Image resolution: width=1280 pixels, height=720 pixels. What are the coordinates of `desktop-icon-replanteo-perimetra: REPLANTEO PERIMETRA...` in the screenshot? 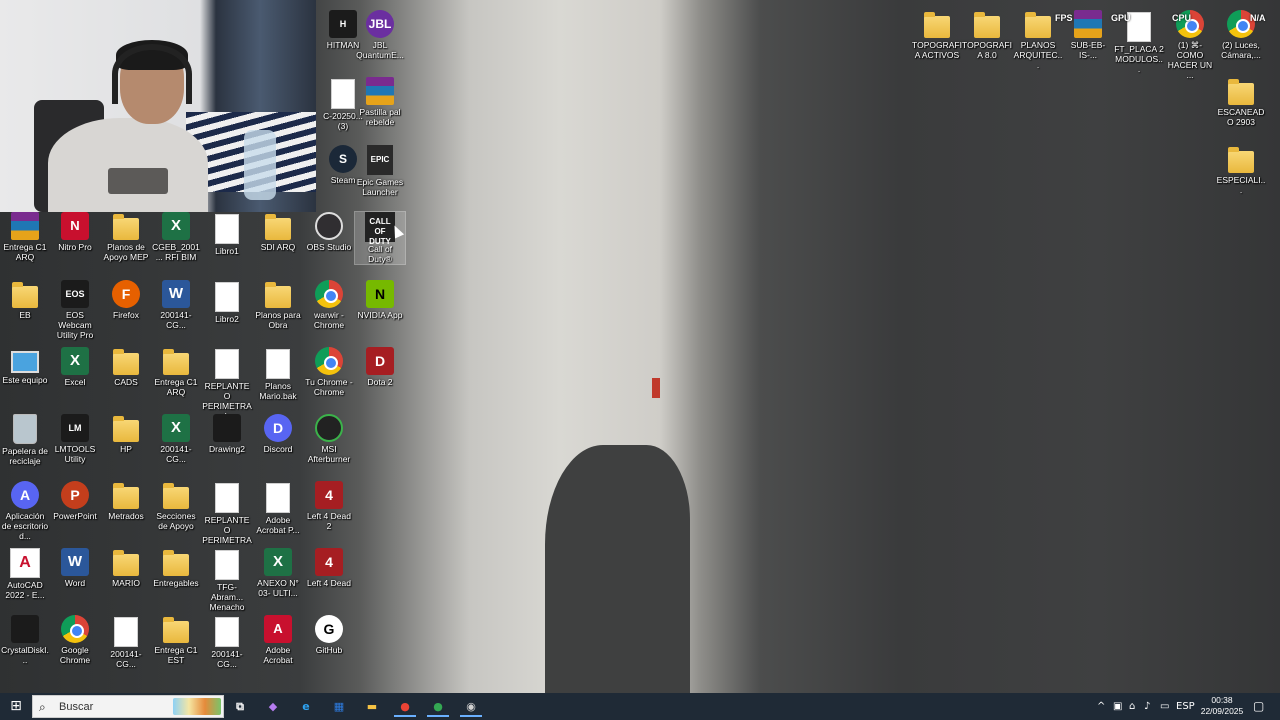 It's located at (227, 518).